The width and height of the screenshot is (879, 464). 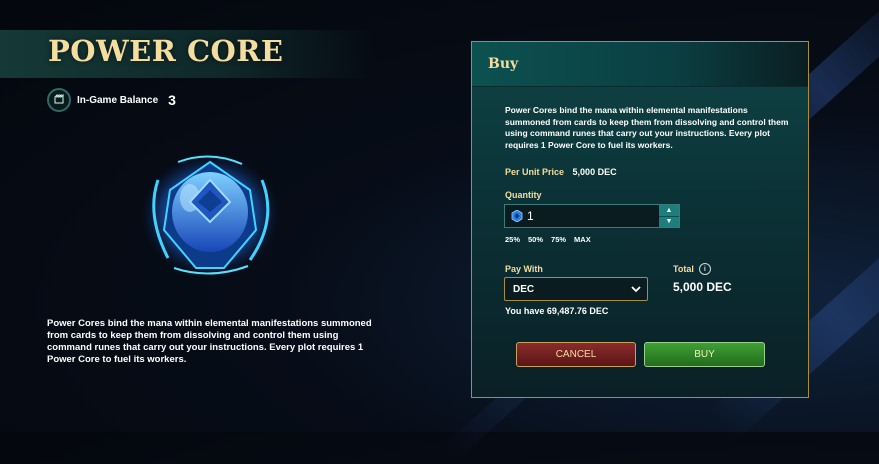 I want to click on available-balance: You have 69,487.76 DEC, so click(x=557, y=311).